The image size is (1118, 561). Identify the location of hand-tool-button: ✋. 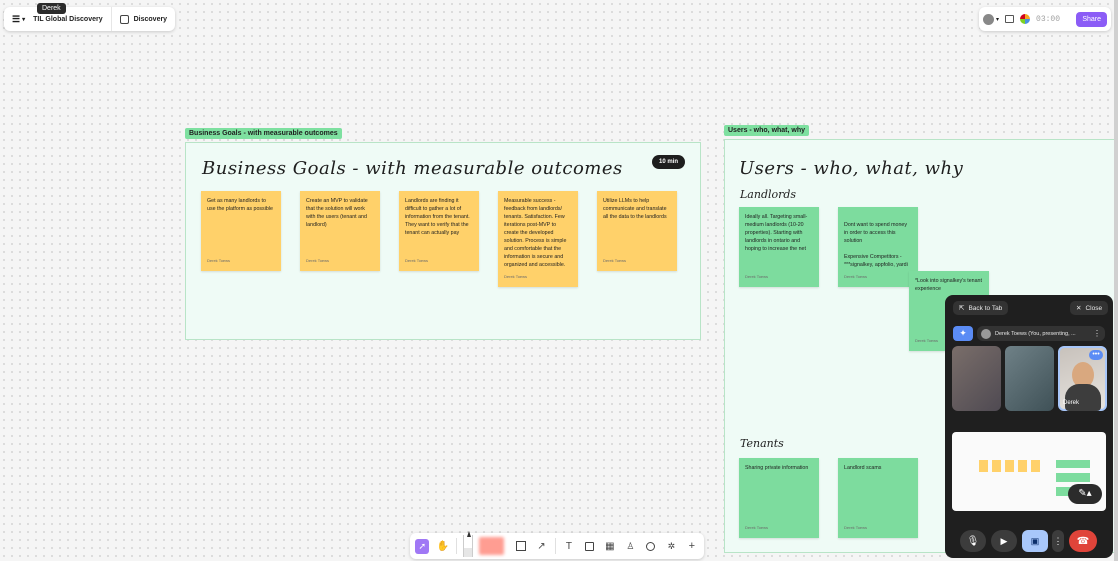
(442, 546).